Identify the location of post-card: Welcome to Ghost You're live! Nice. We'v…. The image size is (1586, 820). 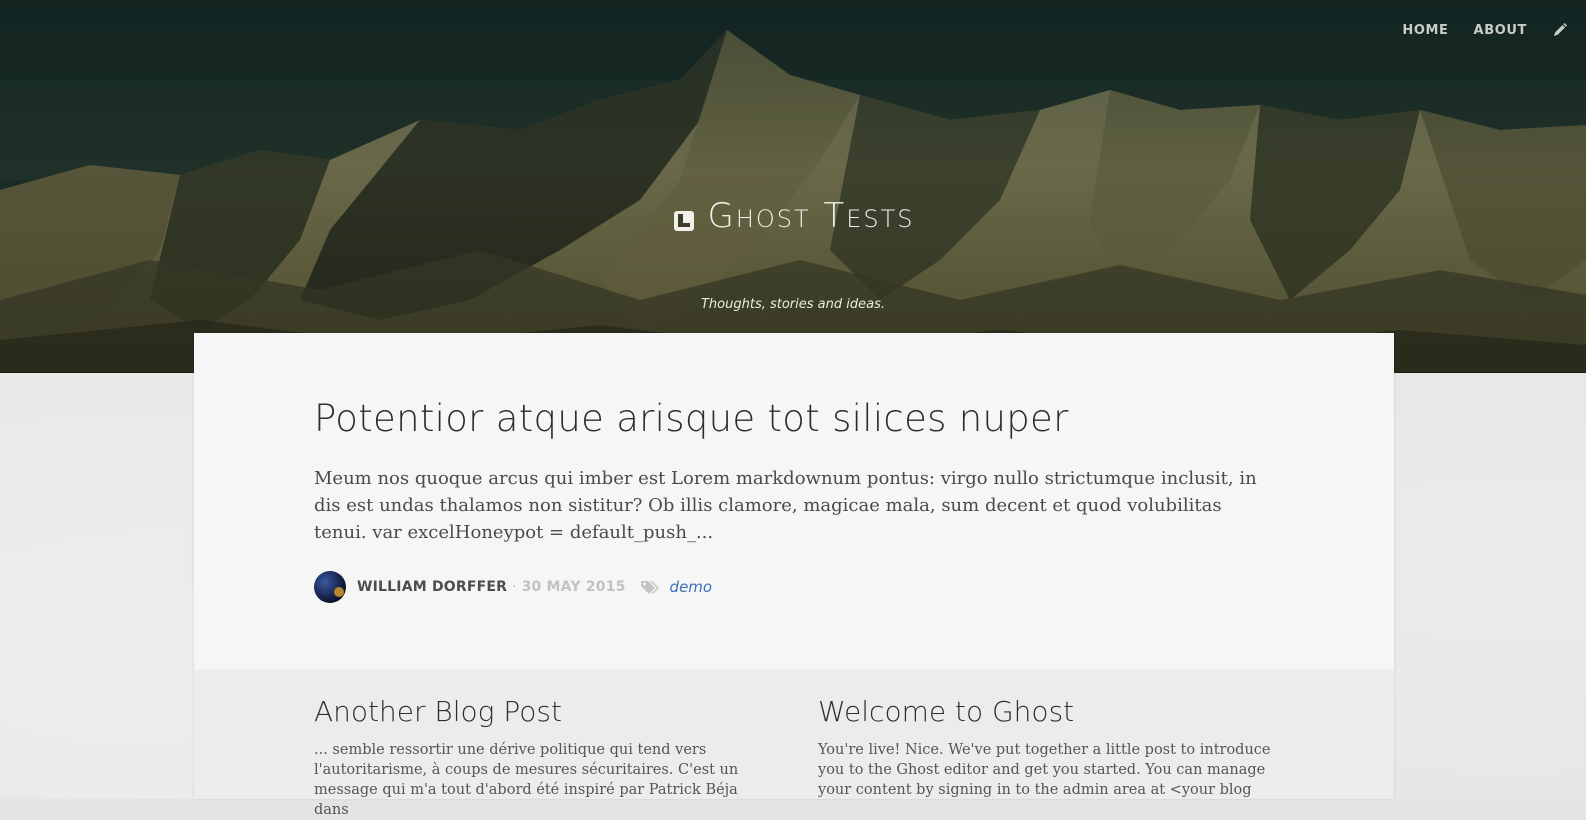
(1045, 747).